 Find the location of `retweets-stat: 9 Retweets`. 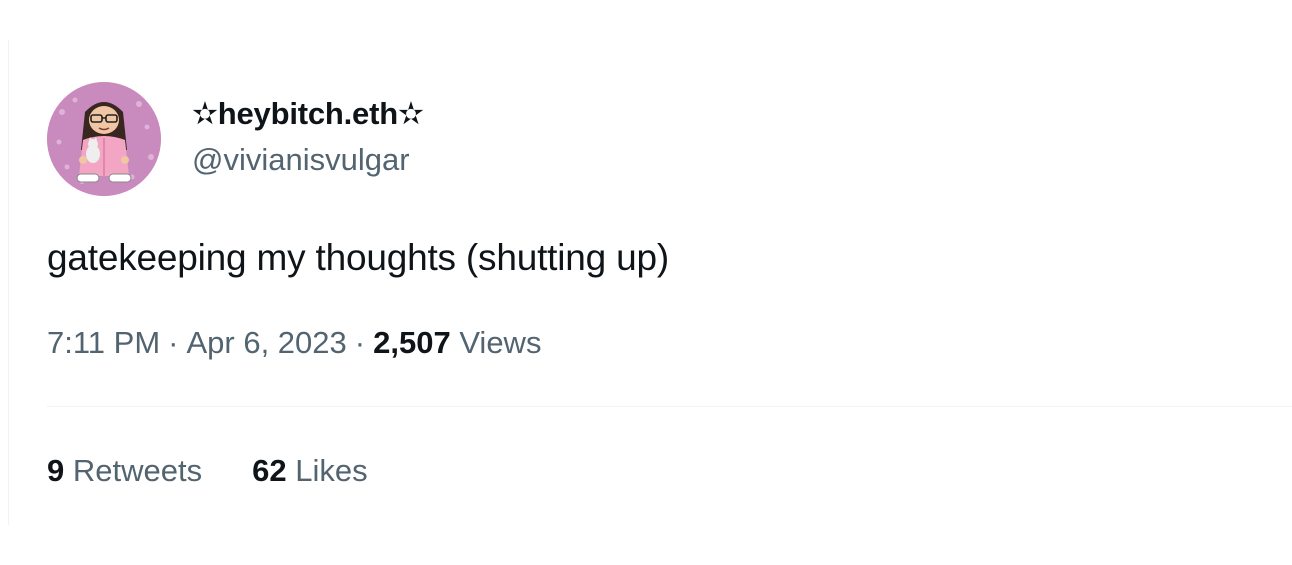

retweets-stat: 9 Retweets is located at coordinates (124, 471).